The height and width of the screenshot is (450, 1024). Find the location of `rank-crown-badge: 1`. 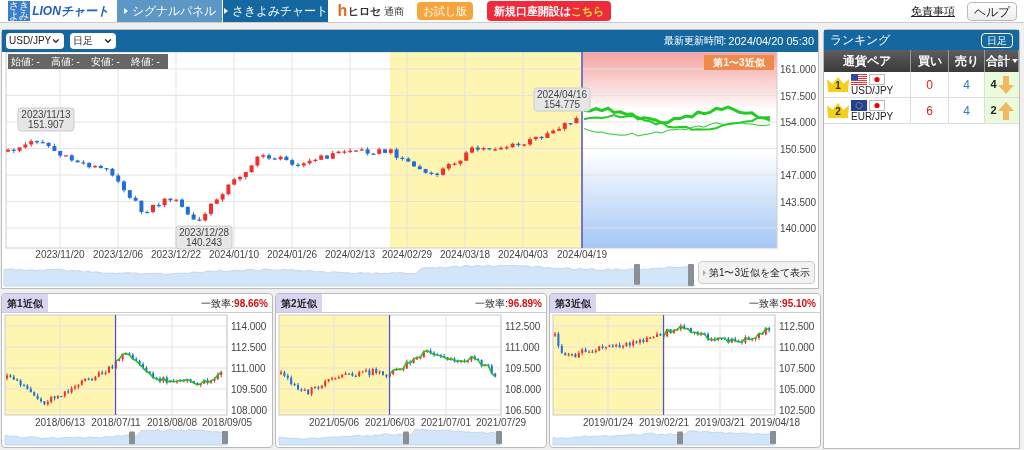

rank-crown-badge: 1 is located at coordinates (838, 84).